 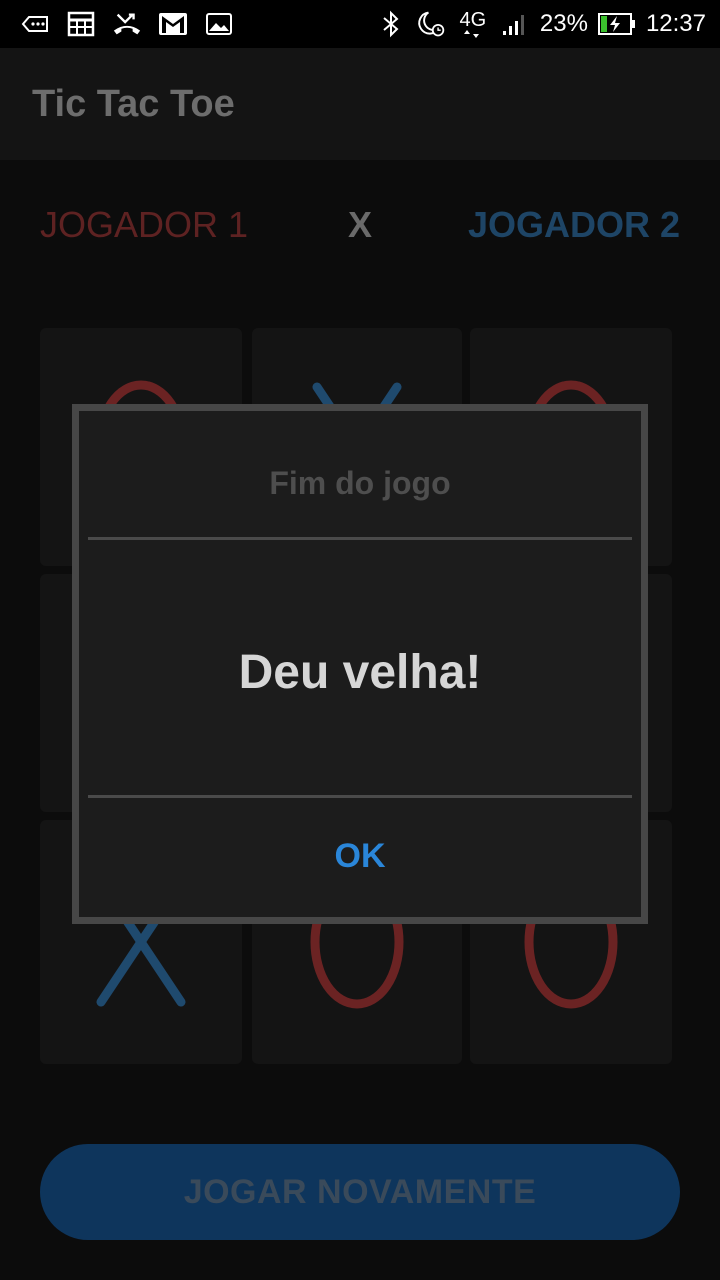 What do you see at coordinates (360, 796) in the screenshot?
I see `dialog-divider-bottom` at bounding box center [360, 796].